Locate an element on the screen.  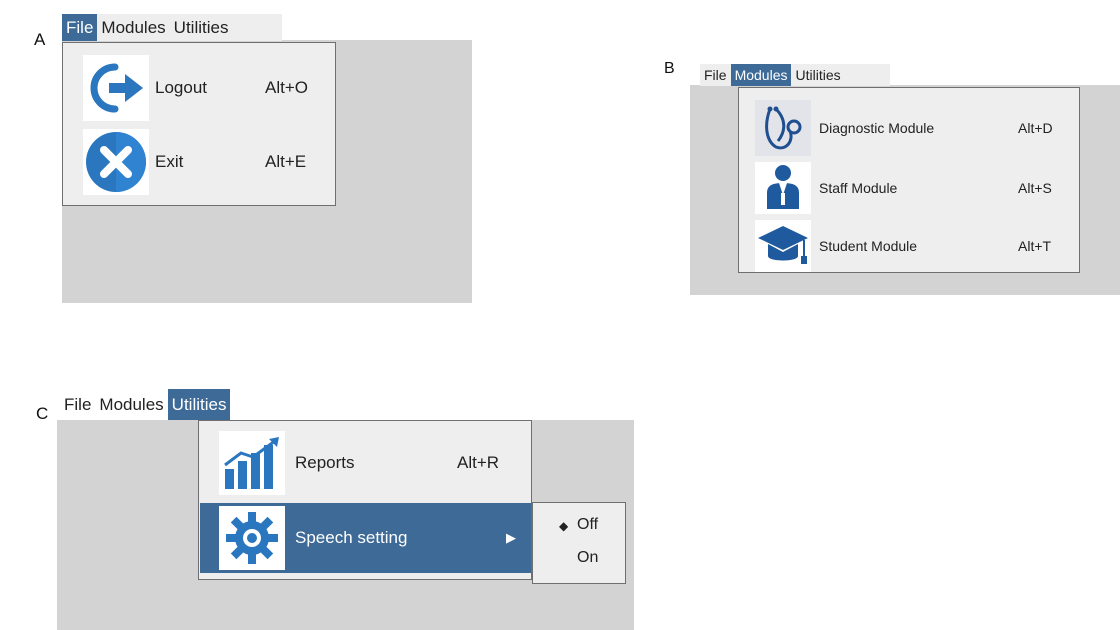
speech-off-option: Off is located at coordinates (587, 525).